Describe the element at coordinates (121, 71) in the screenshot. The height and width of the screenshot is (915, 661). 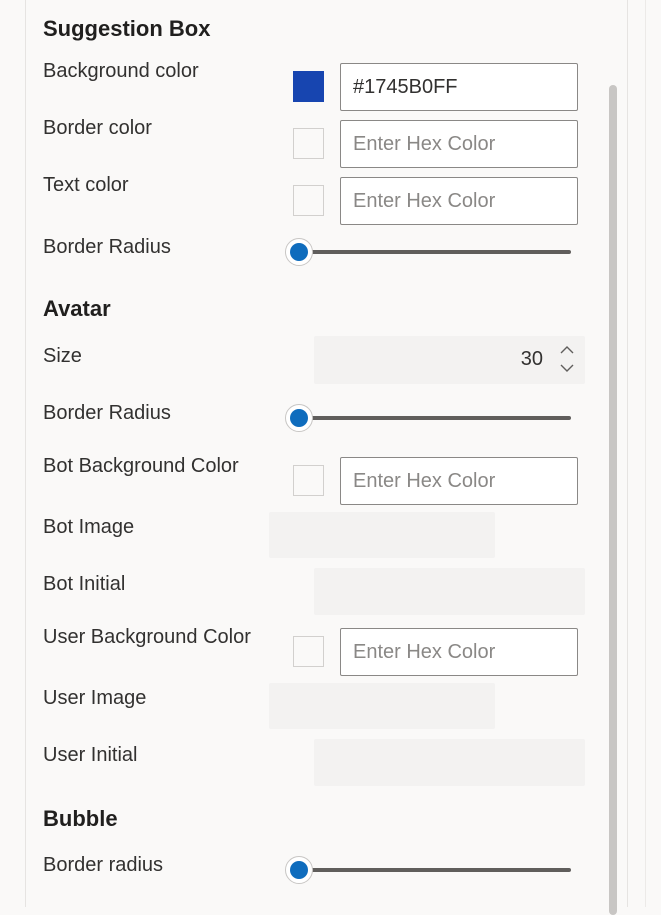
I see `background-color-label: Background color` at that location.